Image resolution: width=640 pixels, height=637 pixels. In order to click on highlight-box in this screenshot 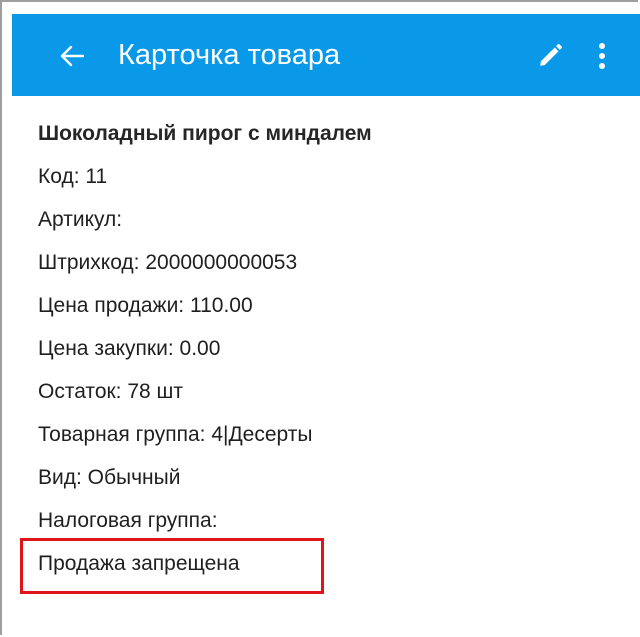, I will do `click(172, 566)`.